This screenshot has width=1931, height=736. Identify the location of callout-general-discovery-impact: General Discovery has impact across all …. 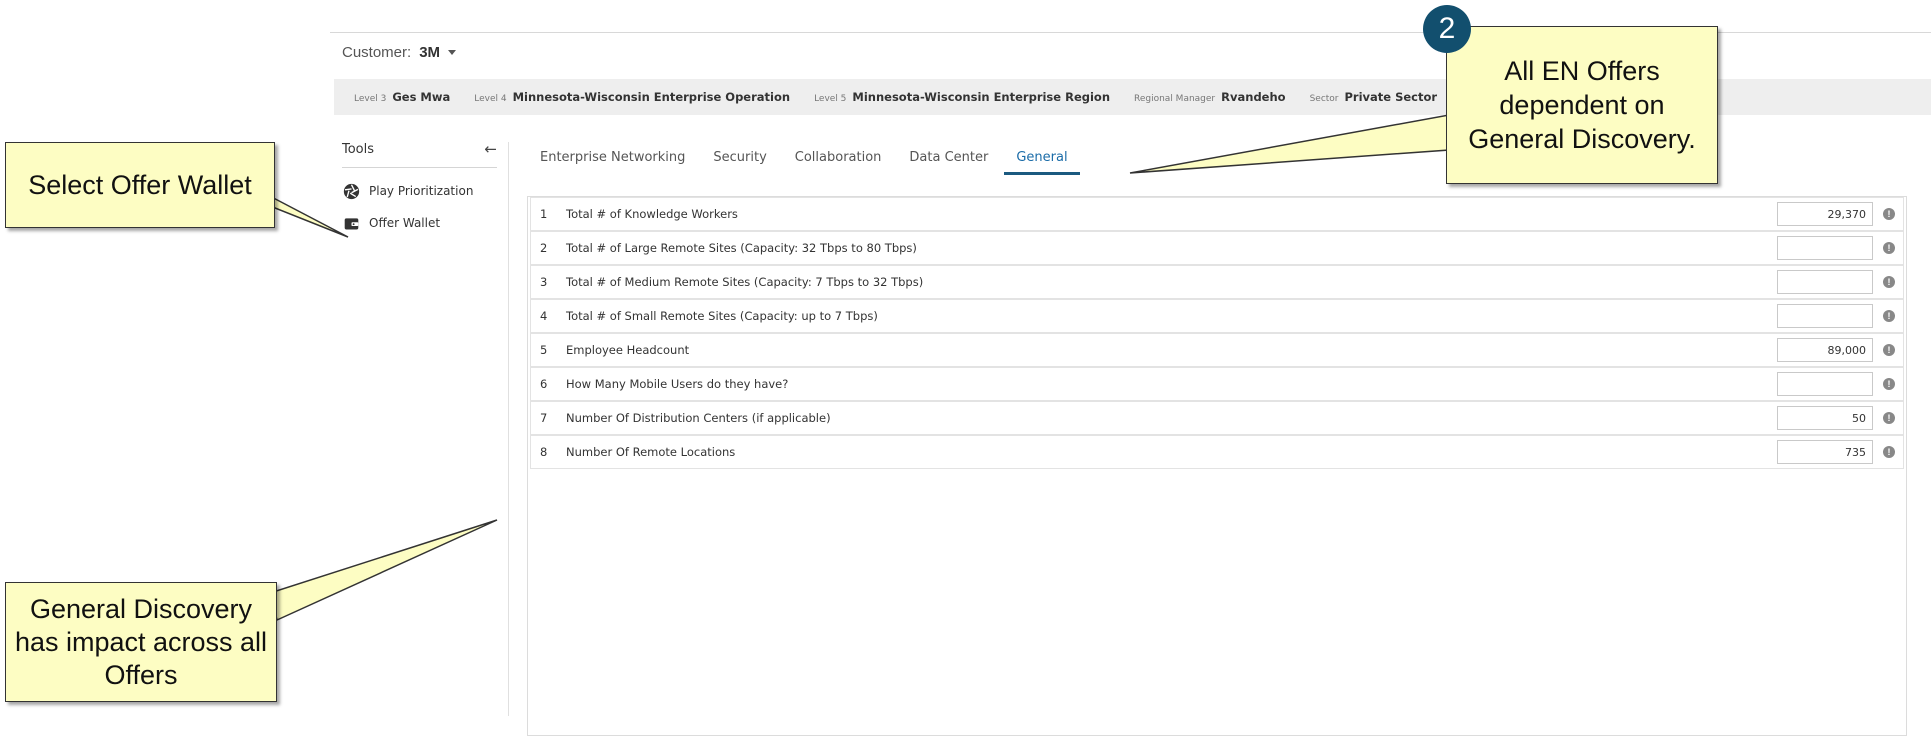
(141, 642).